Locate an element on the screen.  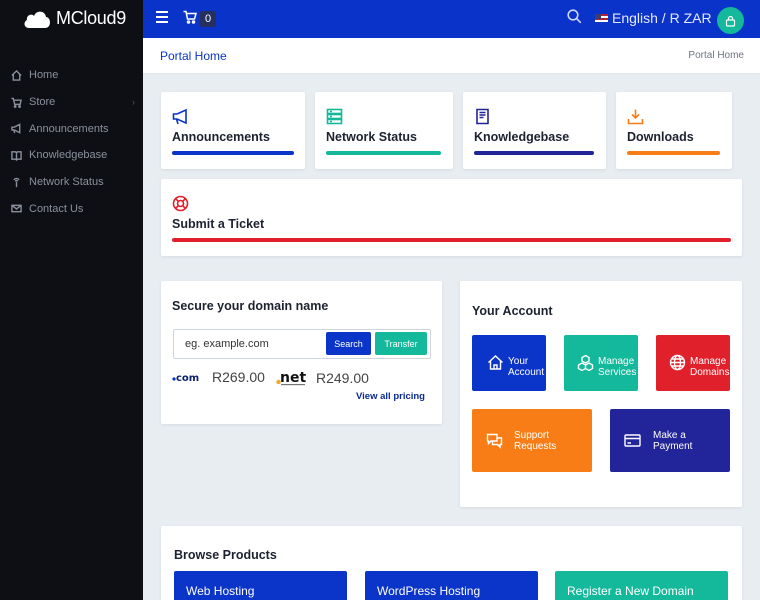
search-icon is located at coordinates (574, 16).